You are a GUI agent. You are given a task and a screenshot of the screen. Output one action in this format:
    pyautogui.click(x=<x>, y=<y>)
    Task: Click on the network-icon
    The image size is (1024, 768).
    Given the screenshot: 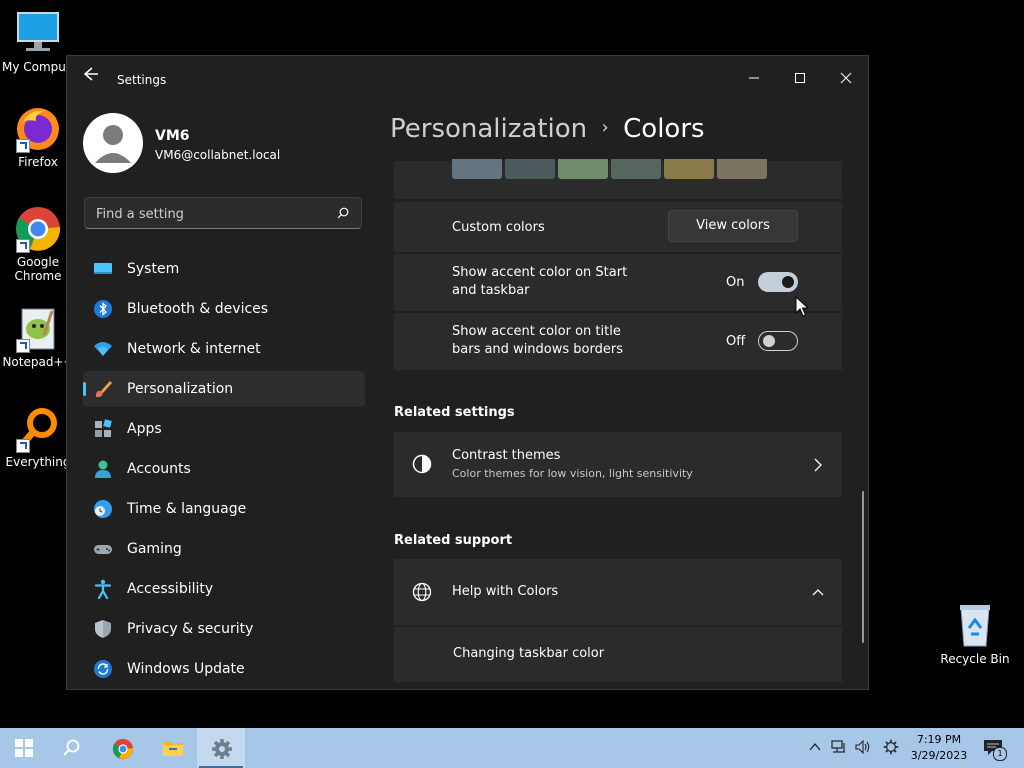 What is the action you would take?
    pyautogui.click(x=839, y=747)
    